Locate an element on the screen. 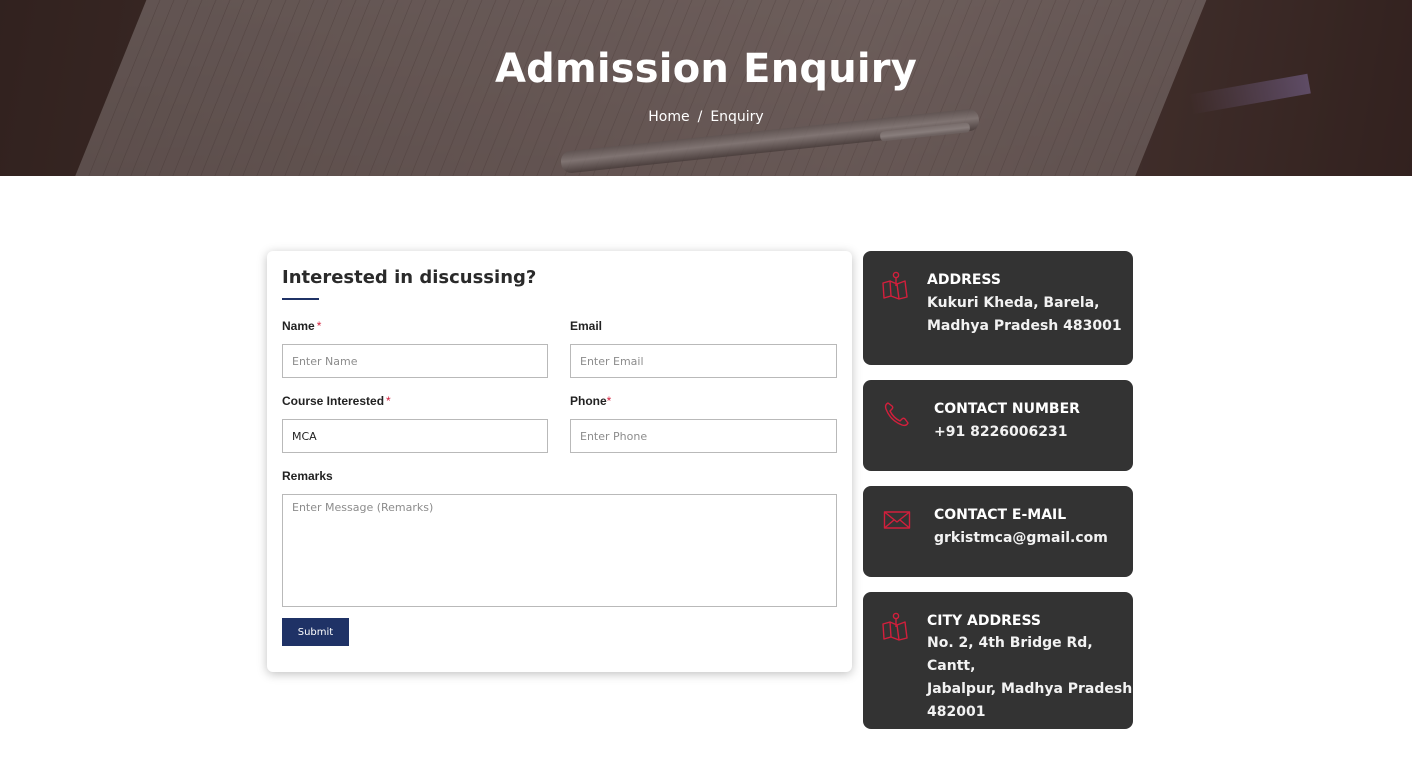 This screenshot has height=758, width=1412. page-title: Admission Enquiry is located at coordinates (705, 69).